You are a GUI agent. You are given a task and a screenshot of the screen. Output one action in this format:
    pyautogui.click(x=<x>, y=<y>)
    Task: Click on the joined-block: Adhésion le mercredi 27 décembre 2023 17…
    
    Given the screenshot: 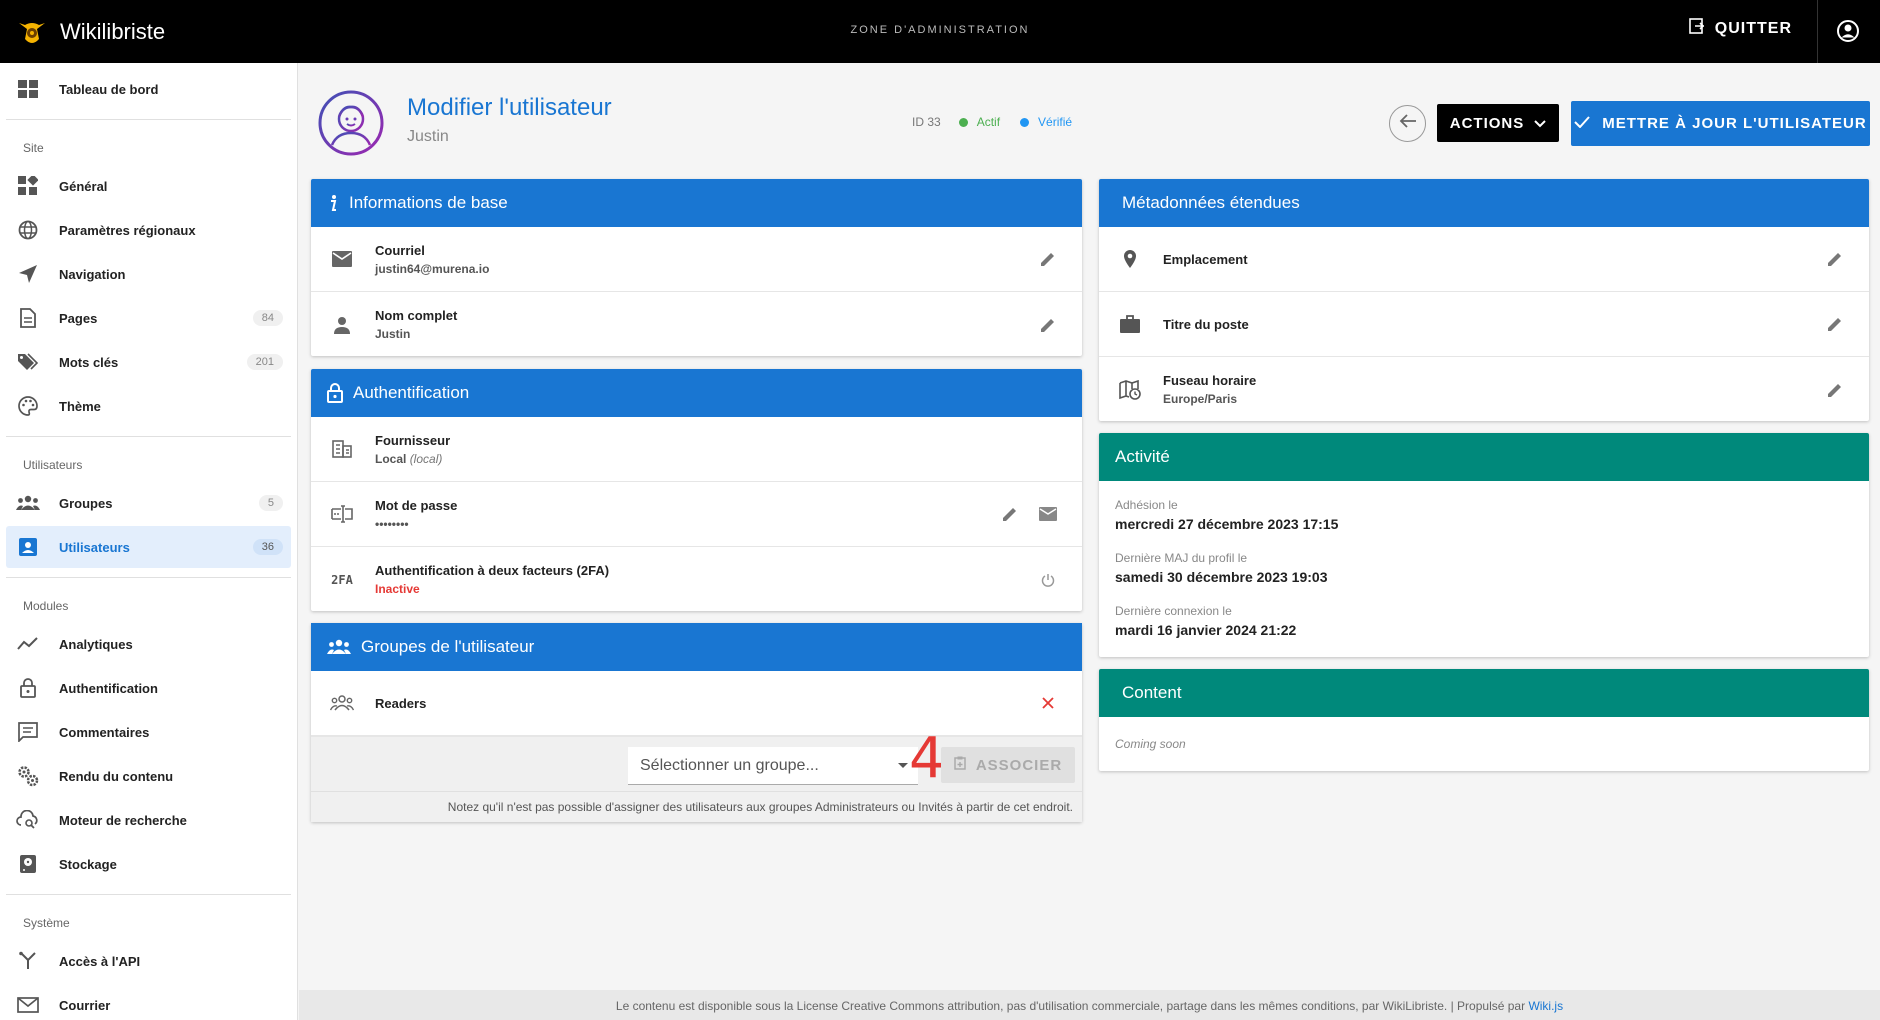 What is the action you would take?
    pyautogui.click(x=1484, y=506)
    